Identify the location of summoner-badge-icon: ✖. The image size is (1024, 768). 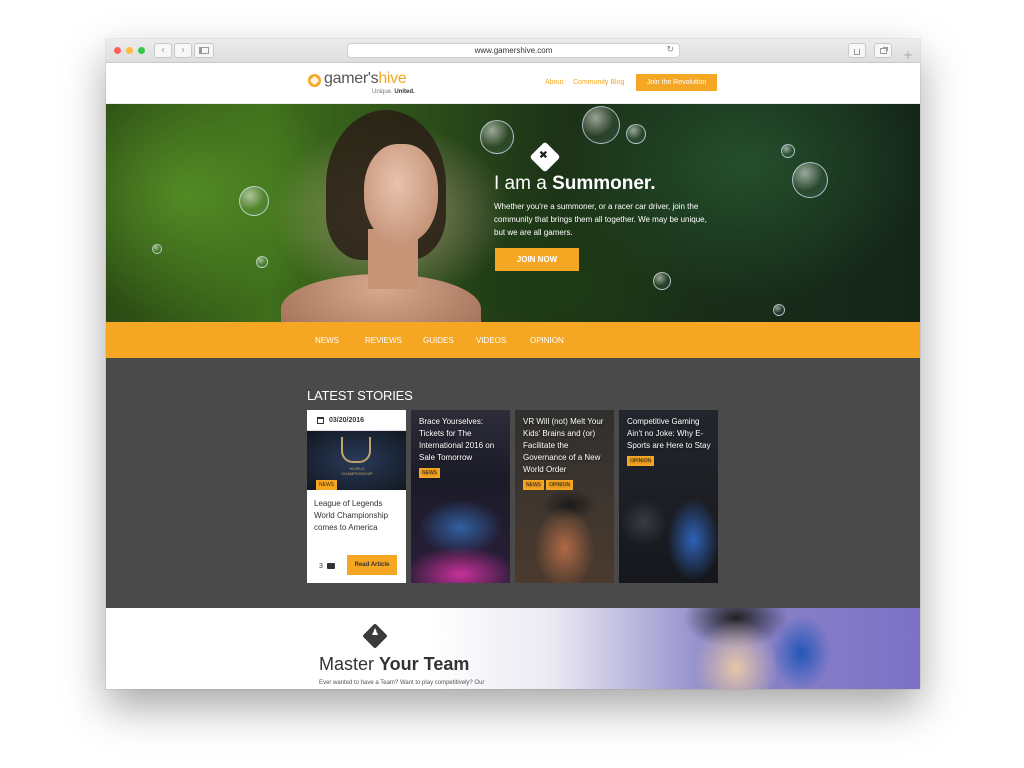
(545, 157).